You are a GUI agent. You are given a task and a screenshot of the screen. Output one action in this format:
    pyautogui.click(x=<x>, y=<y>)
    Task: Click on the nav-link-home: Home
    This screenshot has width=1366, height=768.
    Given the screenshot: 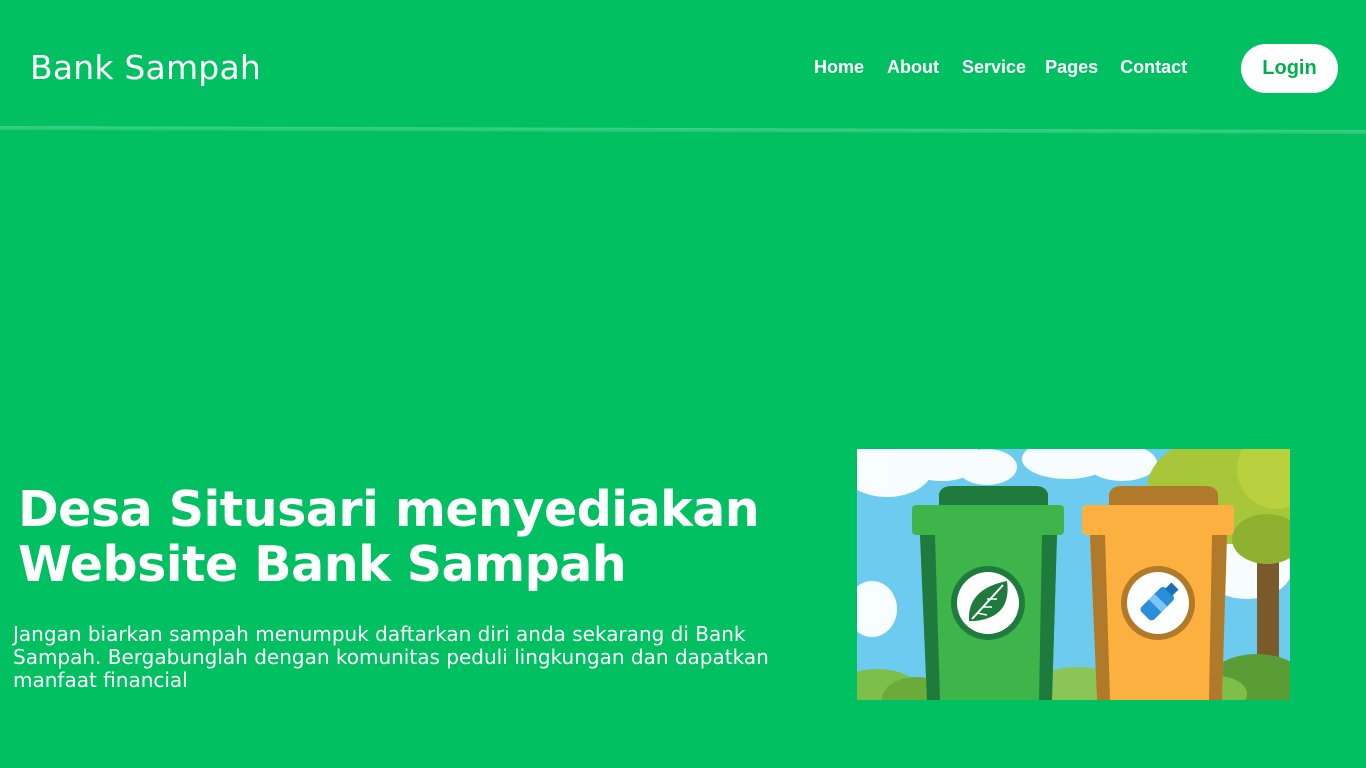 What is the action you would take?
    pyautogui.click(x=839, y=67)
    